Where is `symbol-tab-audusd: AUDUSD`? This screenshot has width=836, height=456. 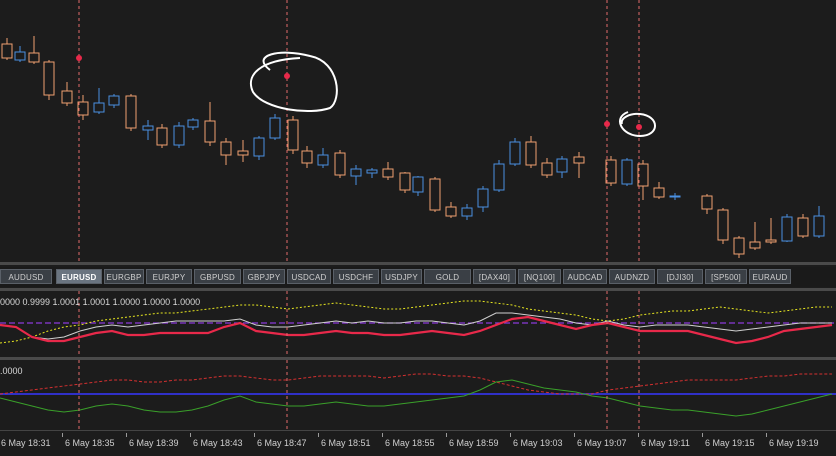 symbol-tab-audusd: AUDUSD is located at coordinates (26, 276).